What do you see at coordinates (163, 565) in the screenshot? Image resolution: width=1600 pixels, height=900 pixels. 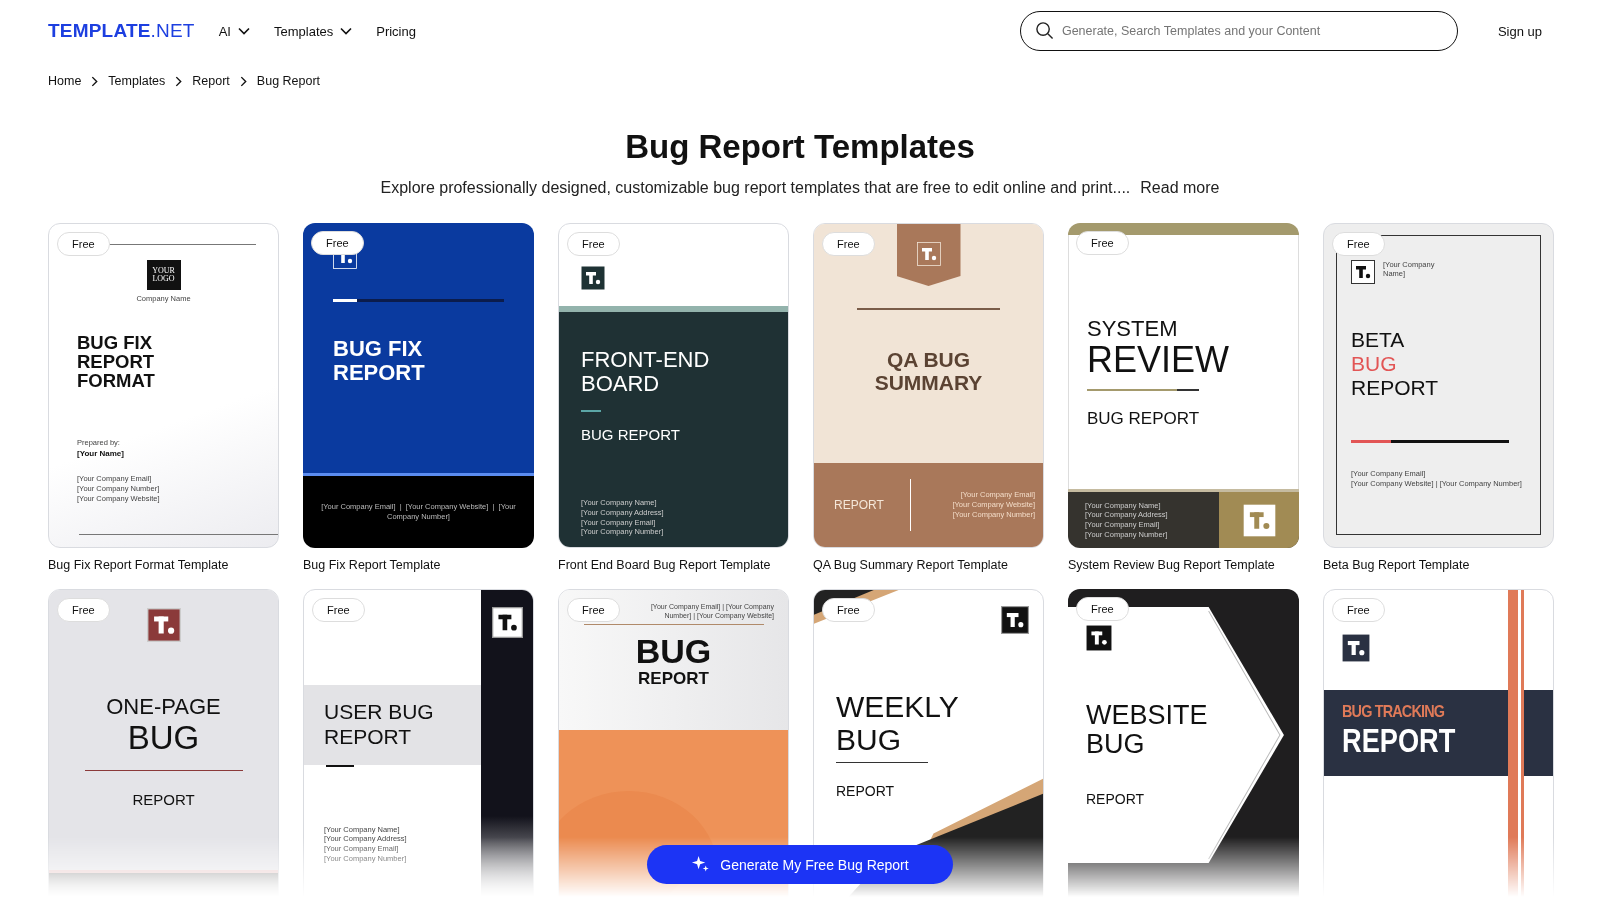 I see `template-name: Bug Fix Report Format Template` at bounding box center [163, 565].